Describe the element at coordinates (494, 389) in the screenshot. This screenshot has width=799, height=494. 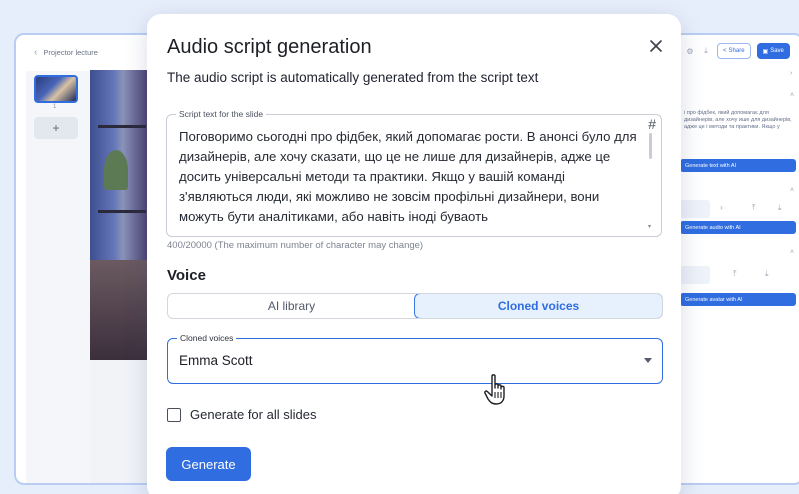
I see `hand-cursor-icon` at that location.